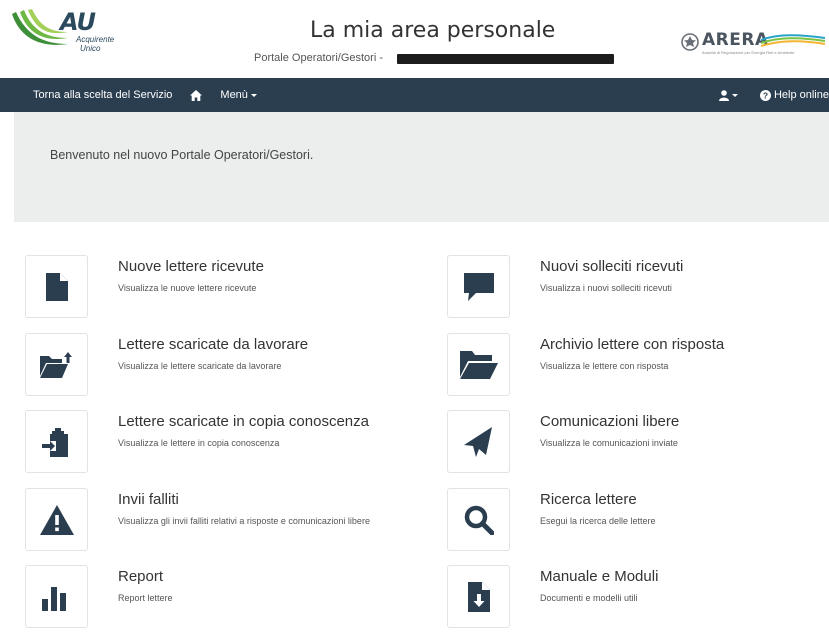 The height and width of the screenshot is (633, 829). I want to click on back-to-service-label: Torna alla scelta del Servizio, so click(103, 95).